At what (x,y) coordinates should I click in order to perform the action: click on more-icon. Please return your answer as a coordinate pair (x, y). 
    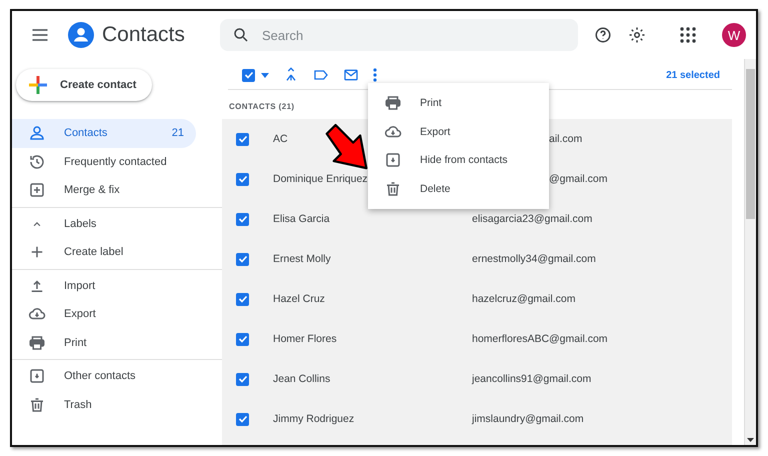
    Looking at the image, I should click on (375, 75).